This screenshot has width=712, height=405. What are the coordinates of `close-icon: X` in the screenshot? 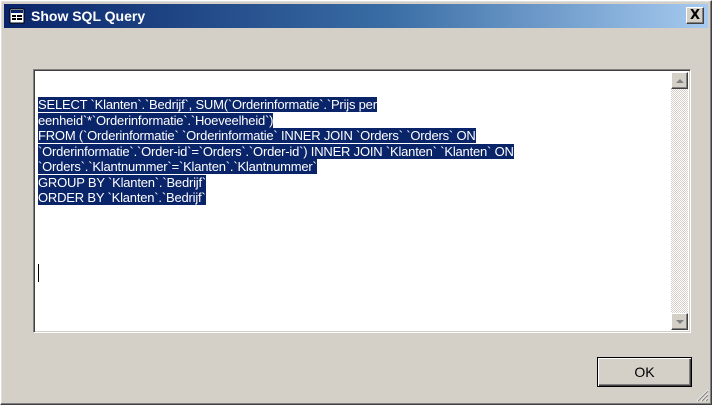 It's located at (695, 15).